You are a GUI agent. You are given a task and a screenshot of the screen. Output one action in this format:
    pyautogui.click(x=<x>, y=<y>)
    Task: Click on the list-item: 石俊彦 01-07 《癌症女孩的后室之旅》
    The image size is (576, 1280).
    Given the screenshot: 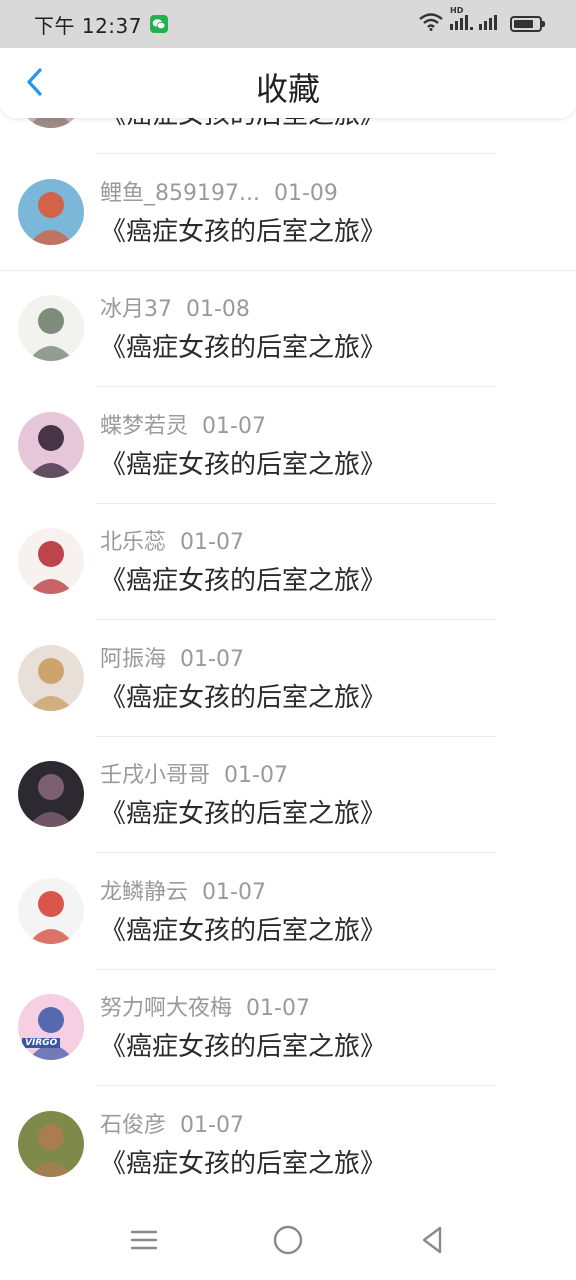 What is the action you would take?
    pyautogui.click(x=288, y=1144)
    